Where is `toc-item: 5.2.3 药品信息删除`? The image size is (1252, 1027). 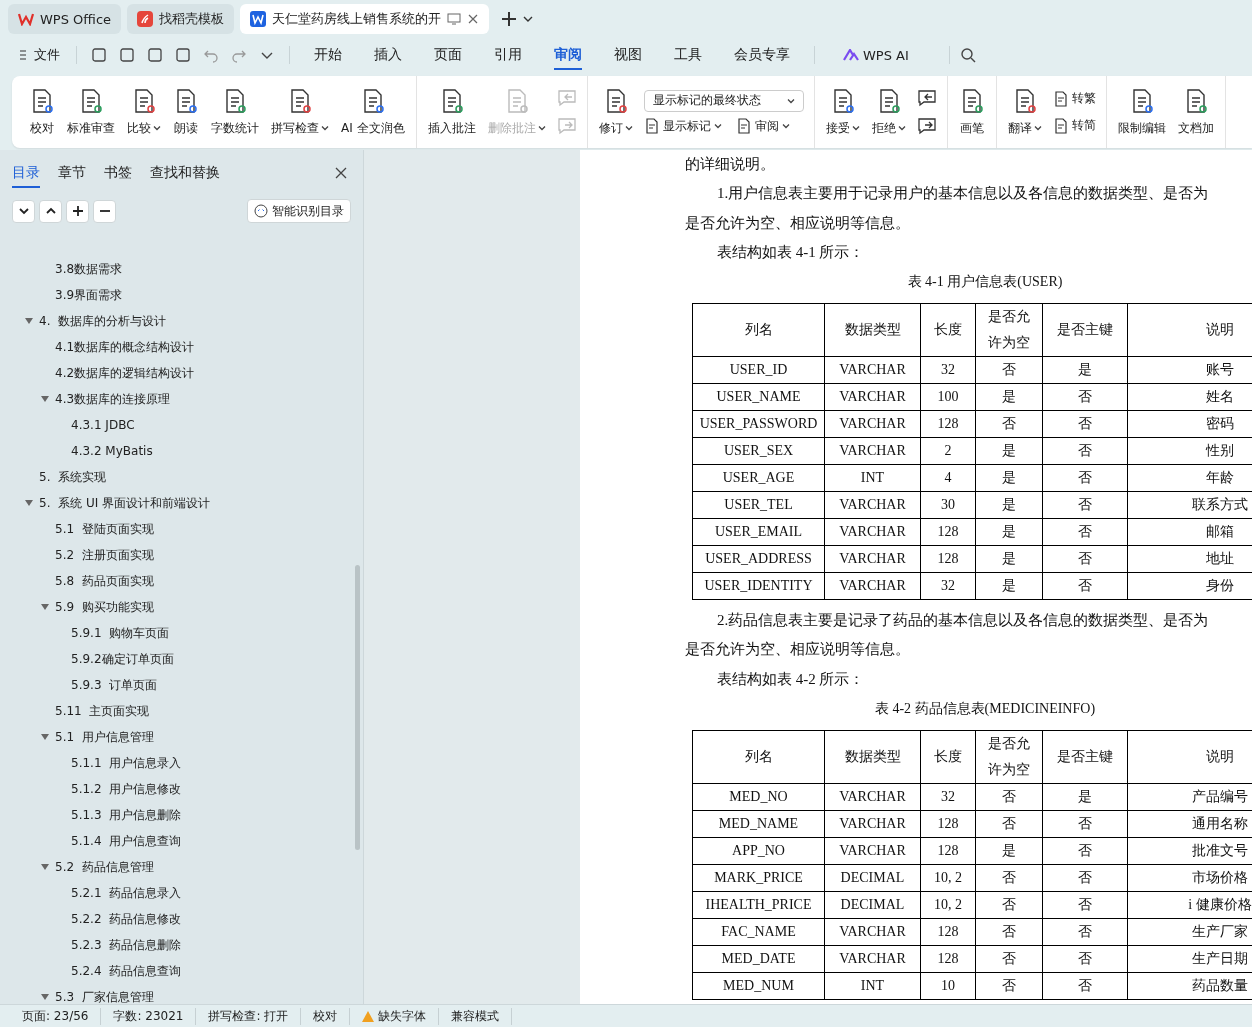 toc-item: 5.2.3 药品信息删除 is located at coordinates (126, 945).